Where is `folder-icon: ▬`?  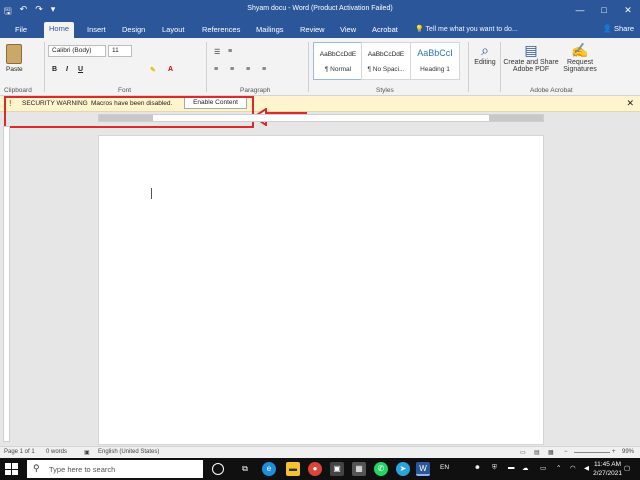 folder-icon: ▬ is located at coordinates (511, 467).